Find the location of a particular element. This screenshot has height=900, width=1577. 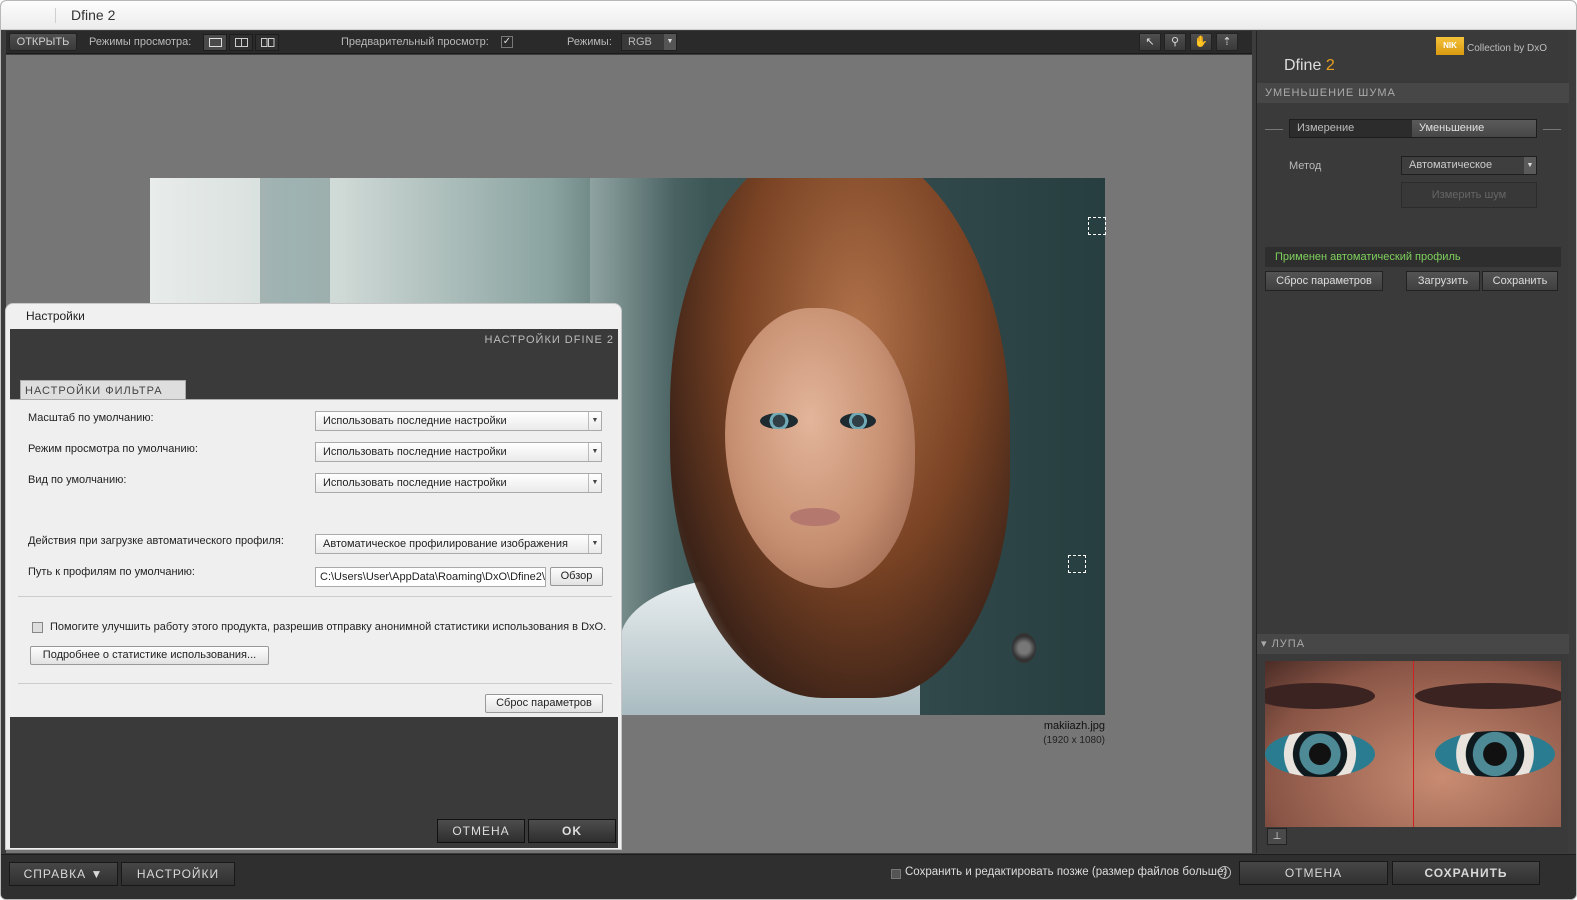

app-name: Dfine 2 is located at coordinates (1309, 66).